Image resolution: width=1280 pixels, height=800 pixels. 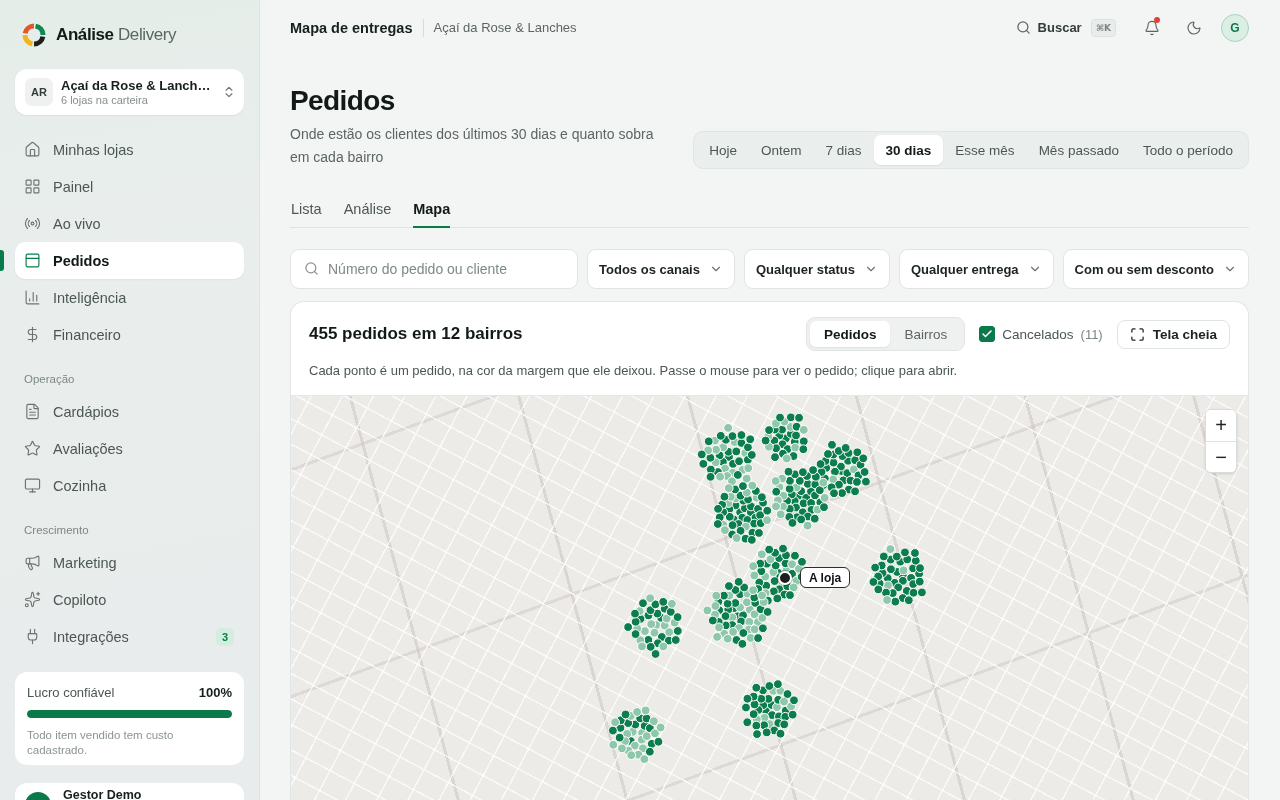 What do you see at coordinates (1235, 27) in the screenshot?
I see `user-avatar: G` at bounding box center [1235, 27].